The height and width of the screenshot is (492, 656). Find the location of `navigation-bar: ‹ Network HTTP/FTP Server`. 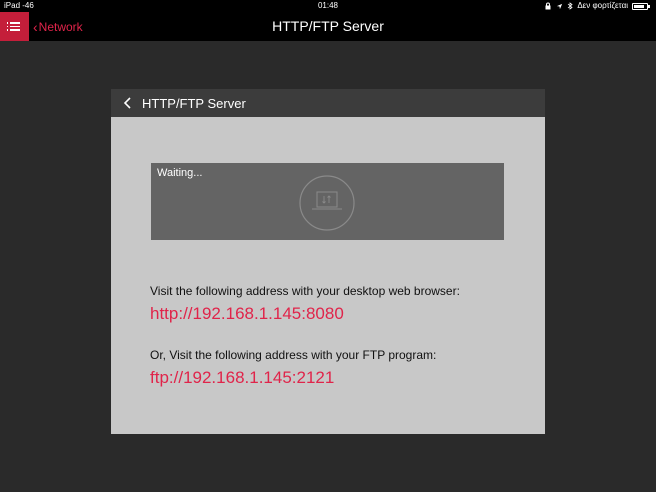

navigation-bar: ‹ Network HTTP/FTP Server is located at coordinates (328, 26).